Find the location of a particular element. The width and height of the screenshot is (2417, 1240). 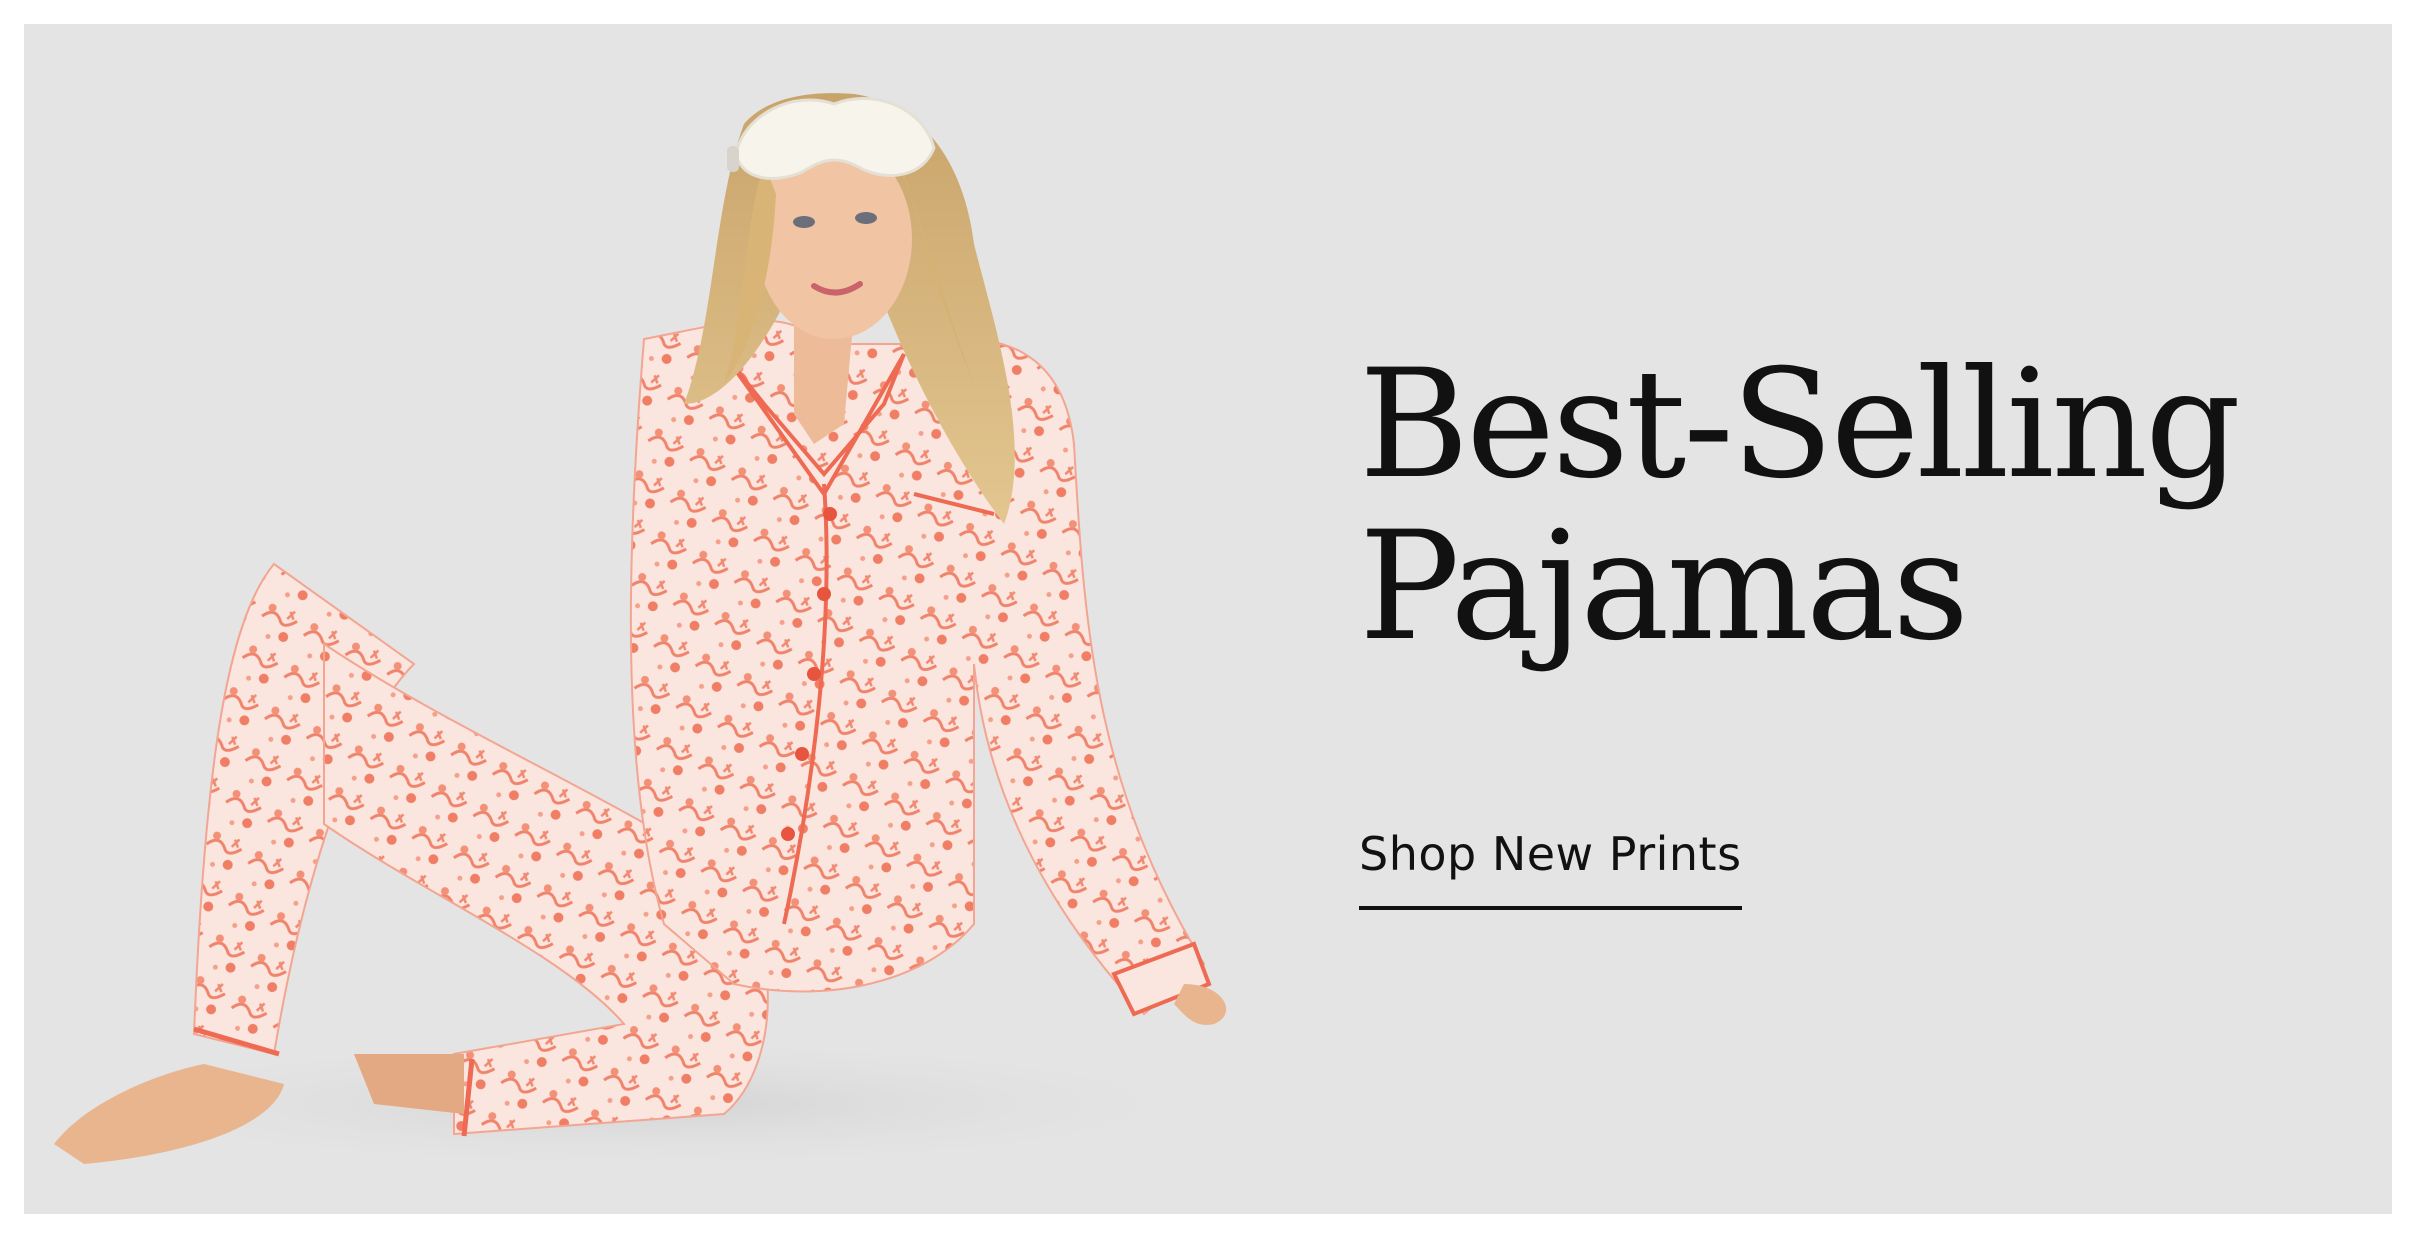

headline-line-2: Pajamas is located at coordinates (1664, 587).